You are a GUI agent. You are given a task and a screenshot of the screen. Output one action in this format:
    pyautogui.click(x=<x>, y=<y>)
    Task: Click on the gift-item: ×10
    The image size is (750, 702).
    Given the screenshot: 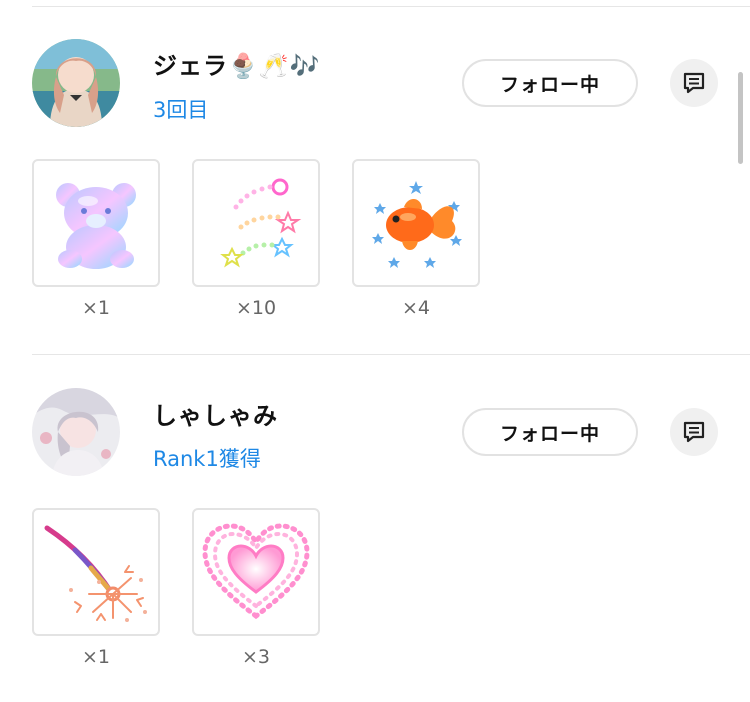 What is the action you would take?
    pyautogui.click(x=256, y=239)
    